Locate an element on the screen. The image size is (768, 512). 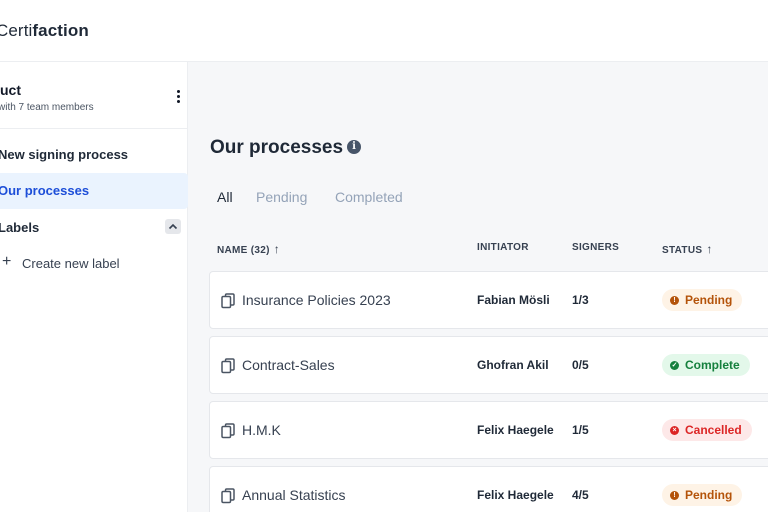
labels-heading: Labels is located at coordinates (20, 227).